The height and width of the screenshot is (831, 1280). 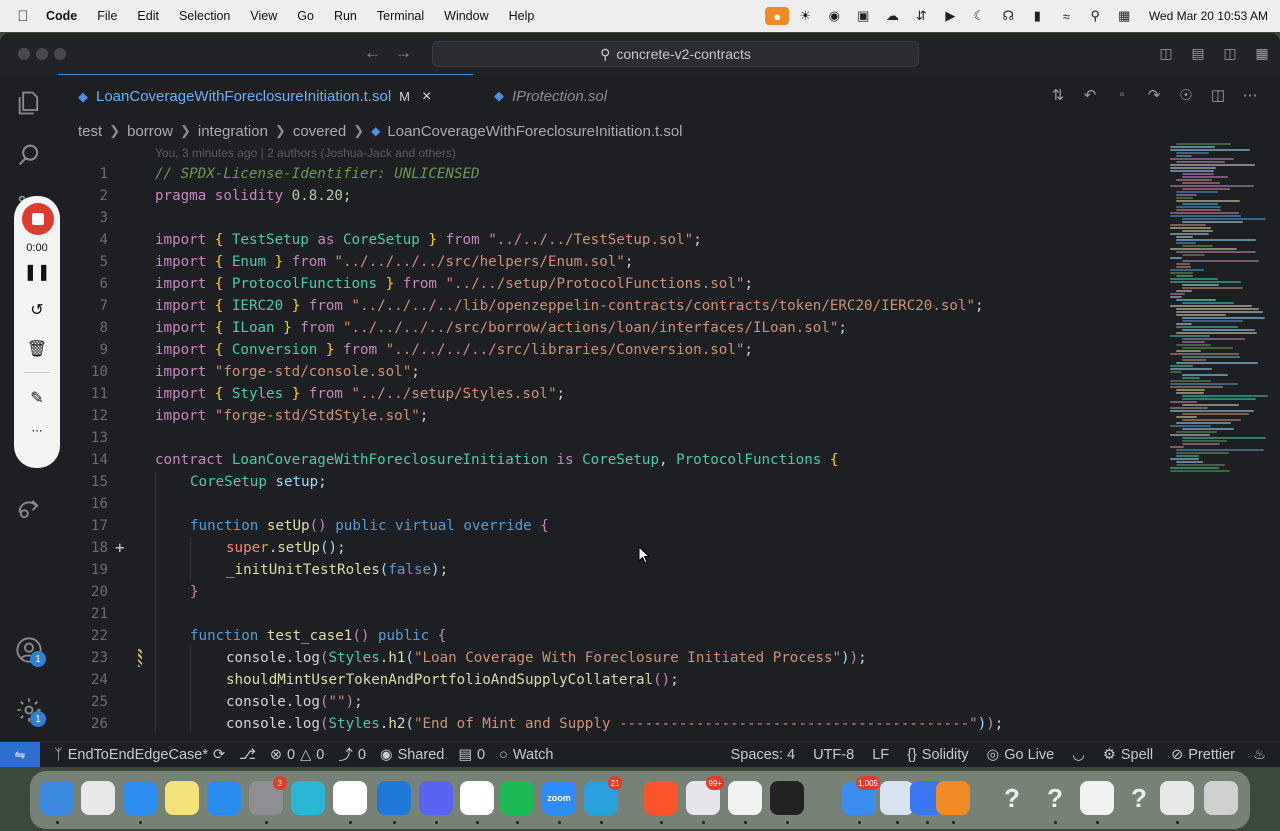 What do you see at coordinates (140, 798) in the screenshot?
I see `safari-icon` at bounding box center [140, 798].